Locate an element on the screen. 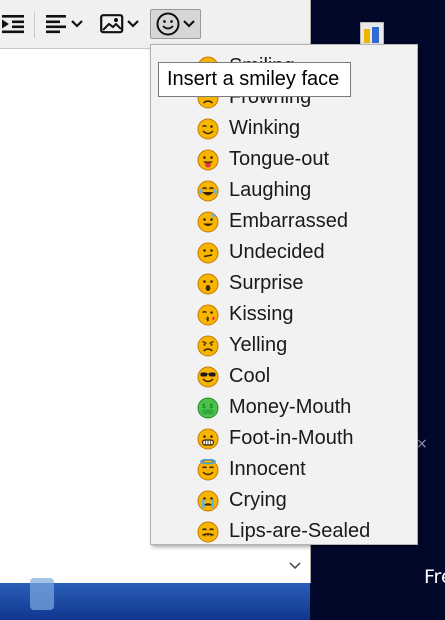 The width and height of the screenshot is (445, 620). menu-item-laughing: Laughing is located at coordinates (284, 190).